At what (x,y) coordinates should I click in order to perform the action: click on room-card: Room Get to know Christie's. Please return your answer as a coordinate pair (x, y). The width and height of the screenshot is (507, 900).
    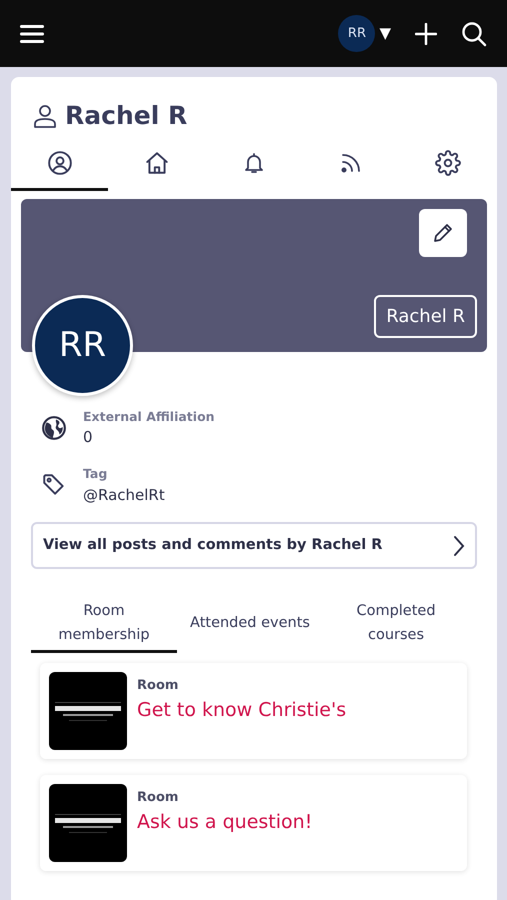
    Looking at the image, I should click on (253, 711).